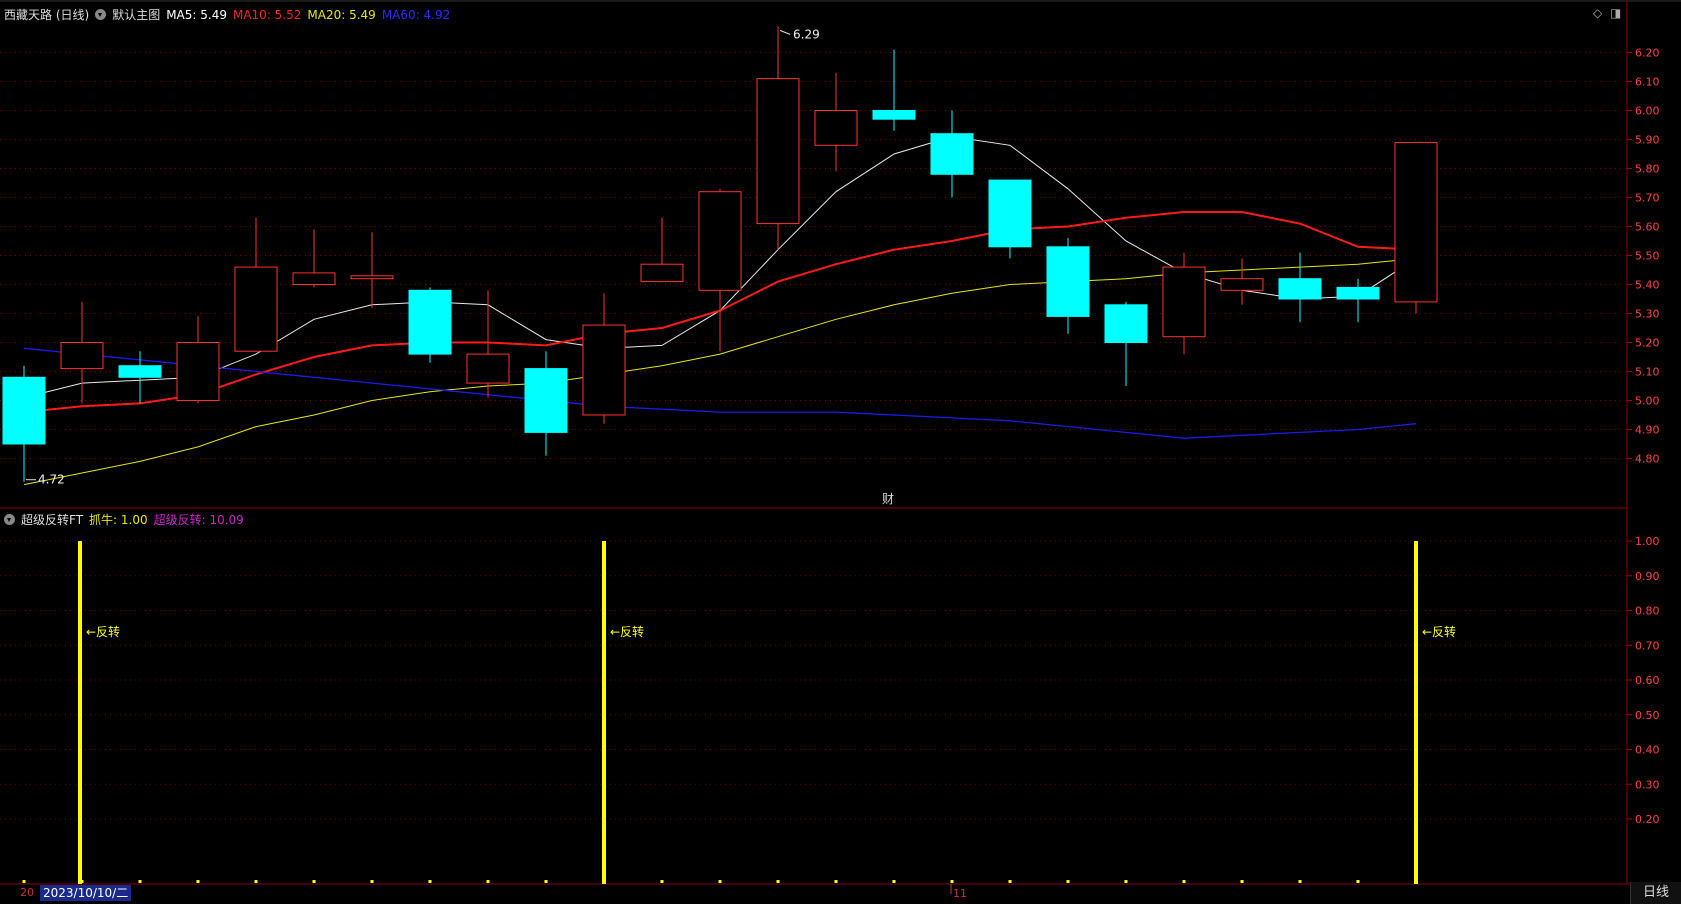  I want to click on price-tick-label: 4.90, so click(1647, 430).